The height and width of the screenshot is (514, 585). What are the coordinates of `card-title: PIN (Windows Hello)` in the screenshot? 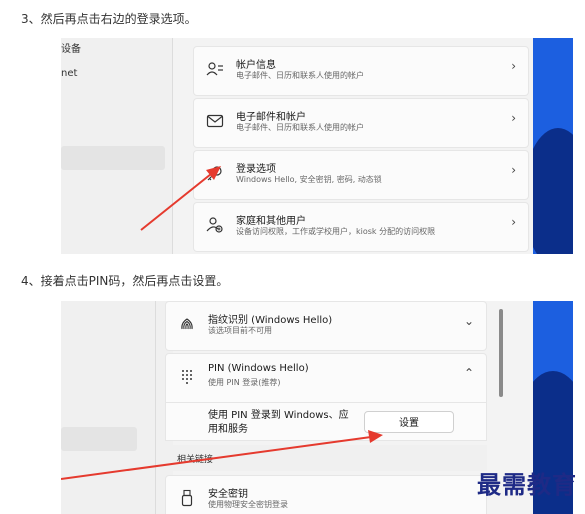 It's located at (258, 368).